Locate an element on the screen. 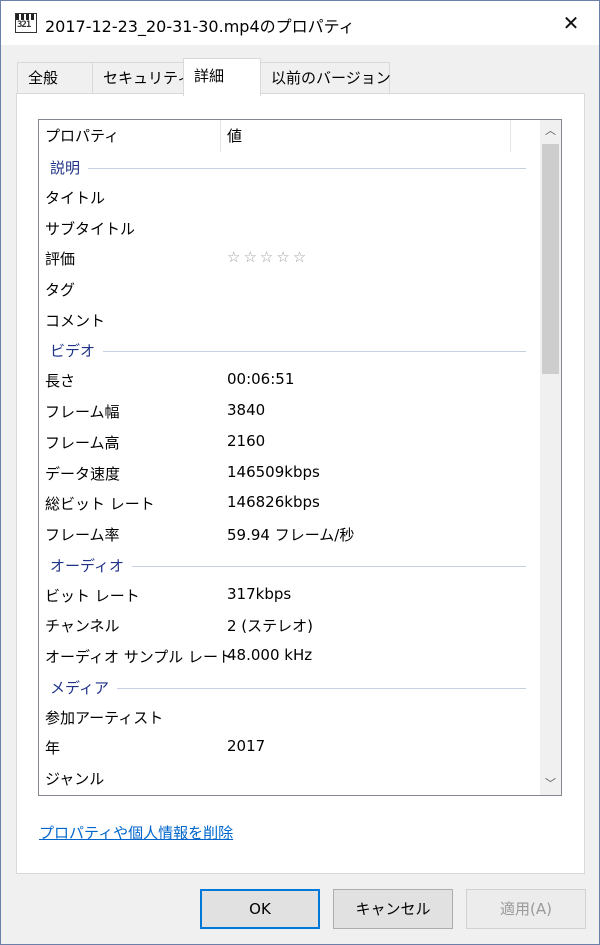 This screenshot has width=600, height=945. property-row: 長さ 00:06:51 is located at coordinates (286, 380).